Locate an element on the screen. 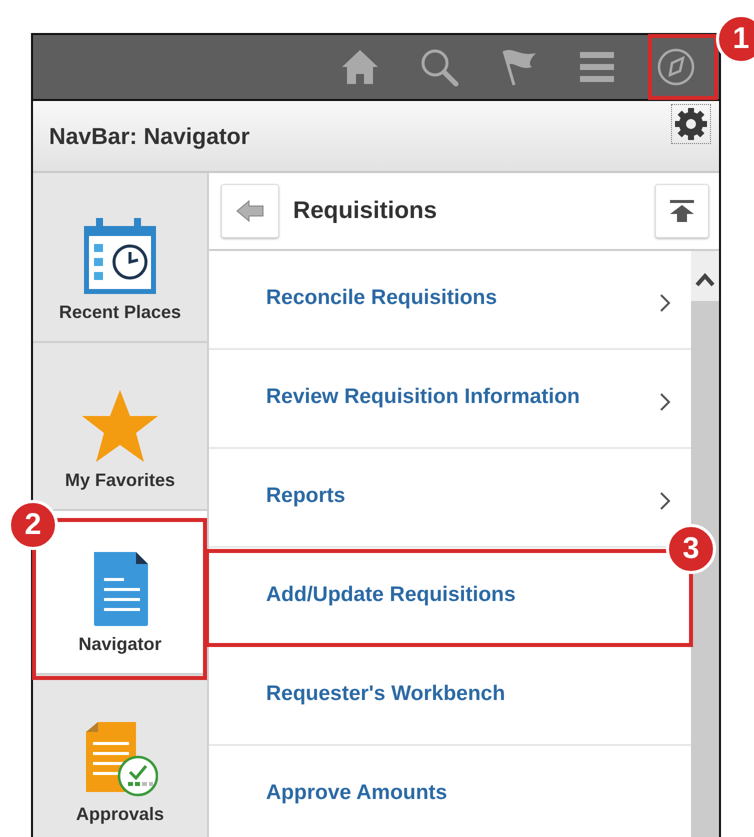 The image size is (754, 837). menu-icon is located at coordinates (597, 67).